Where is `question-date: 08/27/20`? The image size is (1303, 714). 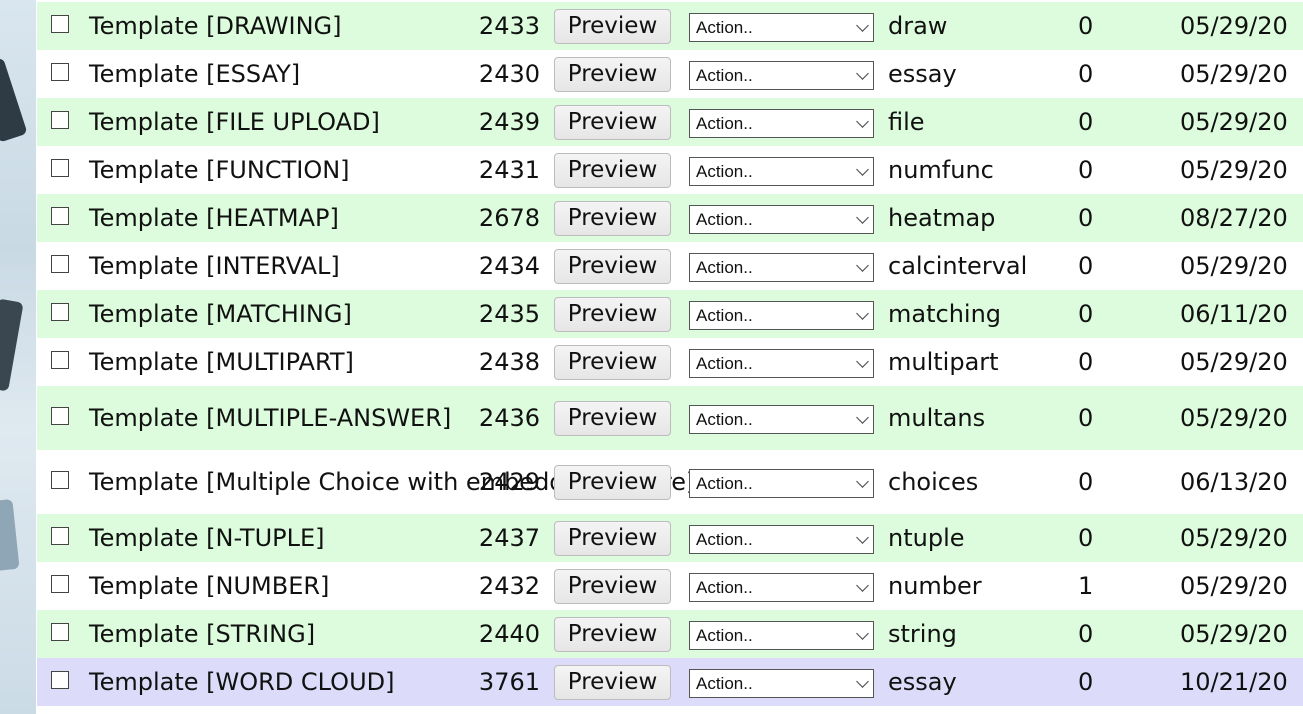
question-date: 08/27/20 is located at coordinates (1234, 218).